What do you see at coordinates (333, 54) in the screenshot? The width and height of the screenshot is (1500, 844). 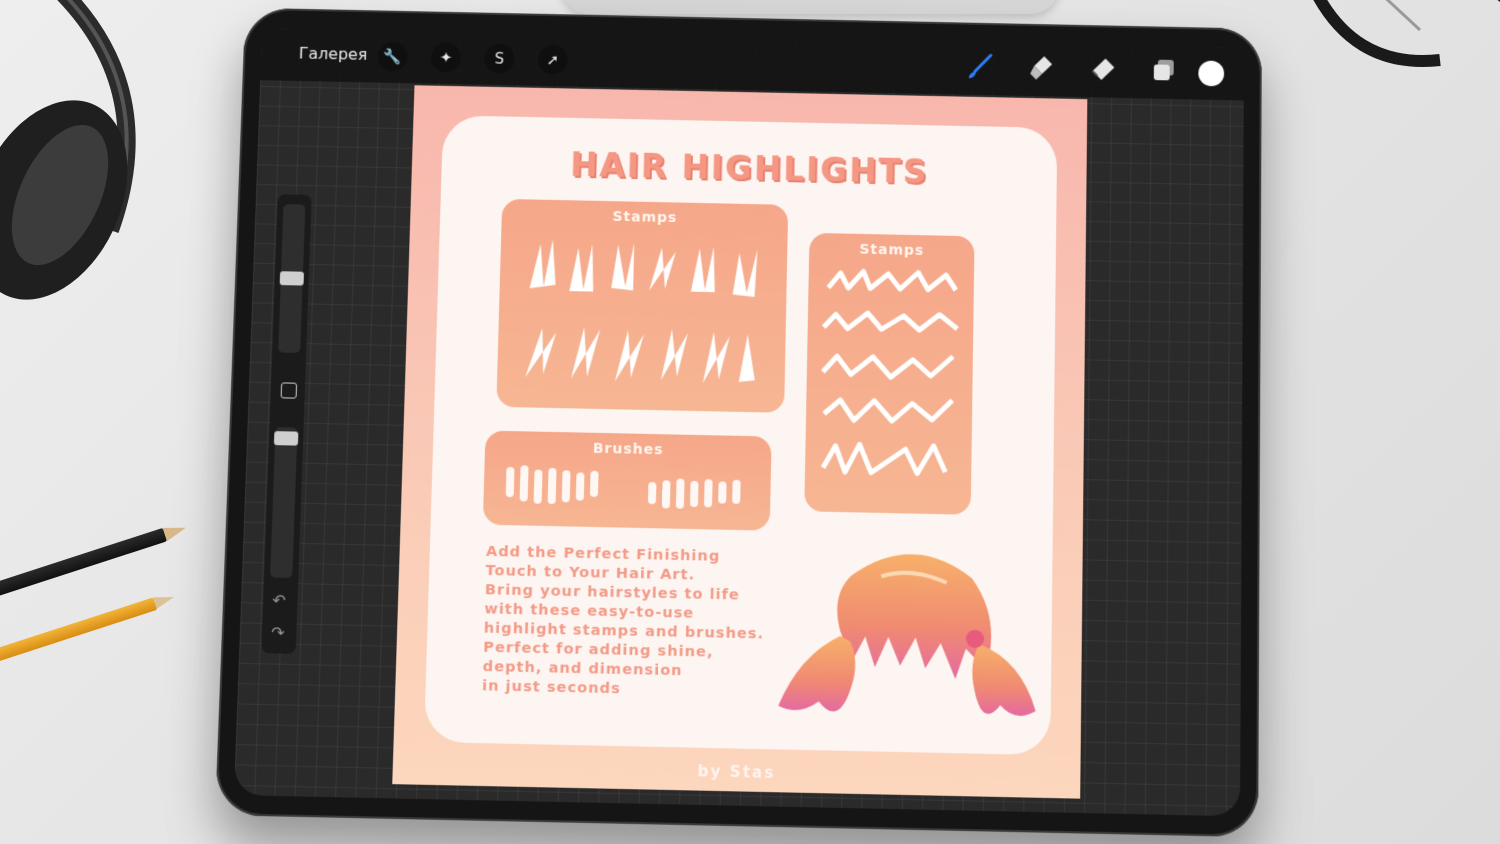 I see `gallery-button: Галерея` at bounding box center [333, 54].